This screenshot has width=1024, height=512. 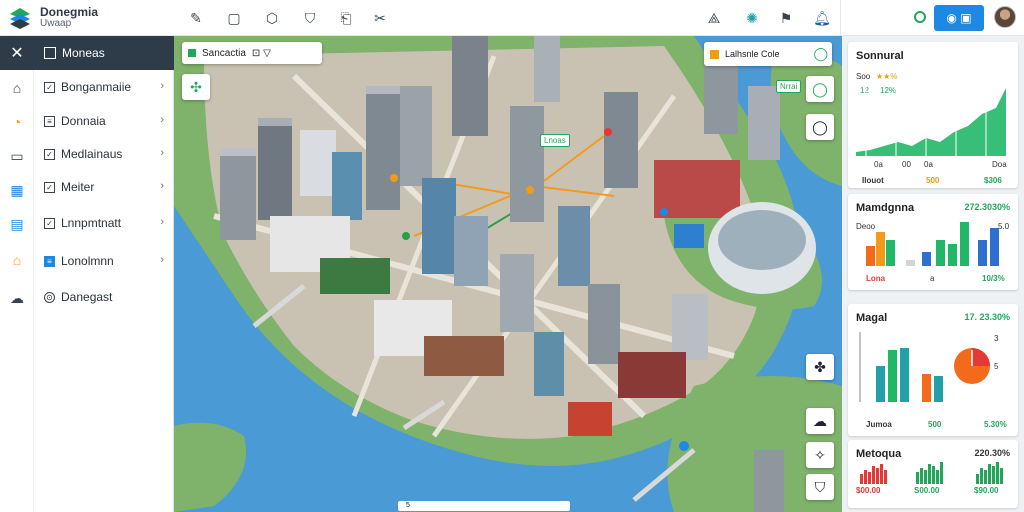 What do you see at coordinates (872, 318) in the screenshot?
I see `card-title: Magal` at bounding box center [872, 318].